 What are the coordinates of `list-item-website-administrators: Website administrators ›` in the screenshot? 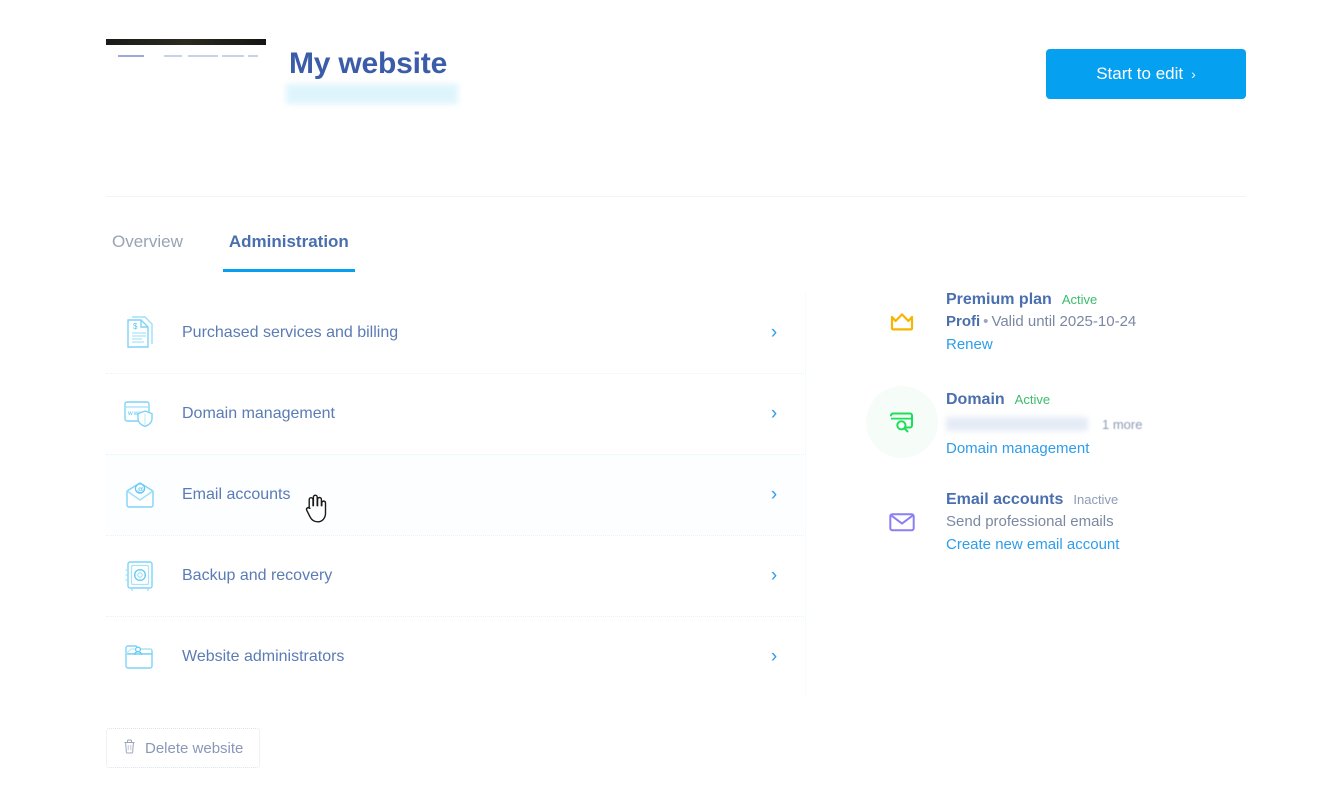 It's located at (456, 656).